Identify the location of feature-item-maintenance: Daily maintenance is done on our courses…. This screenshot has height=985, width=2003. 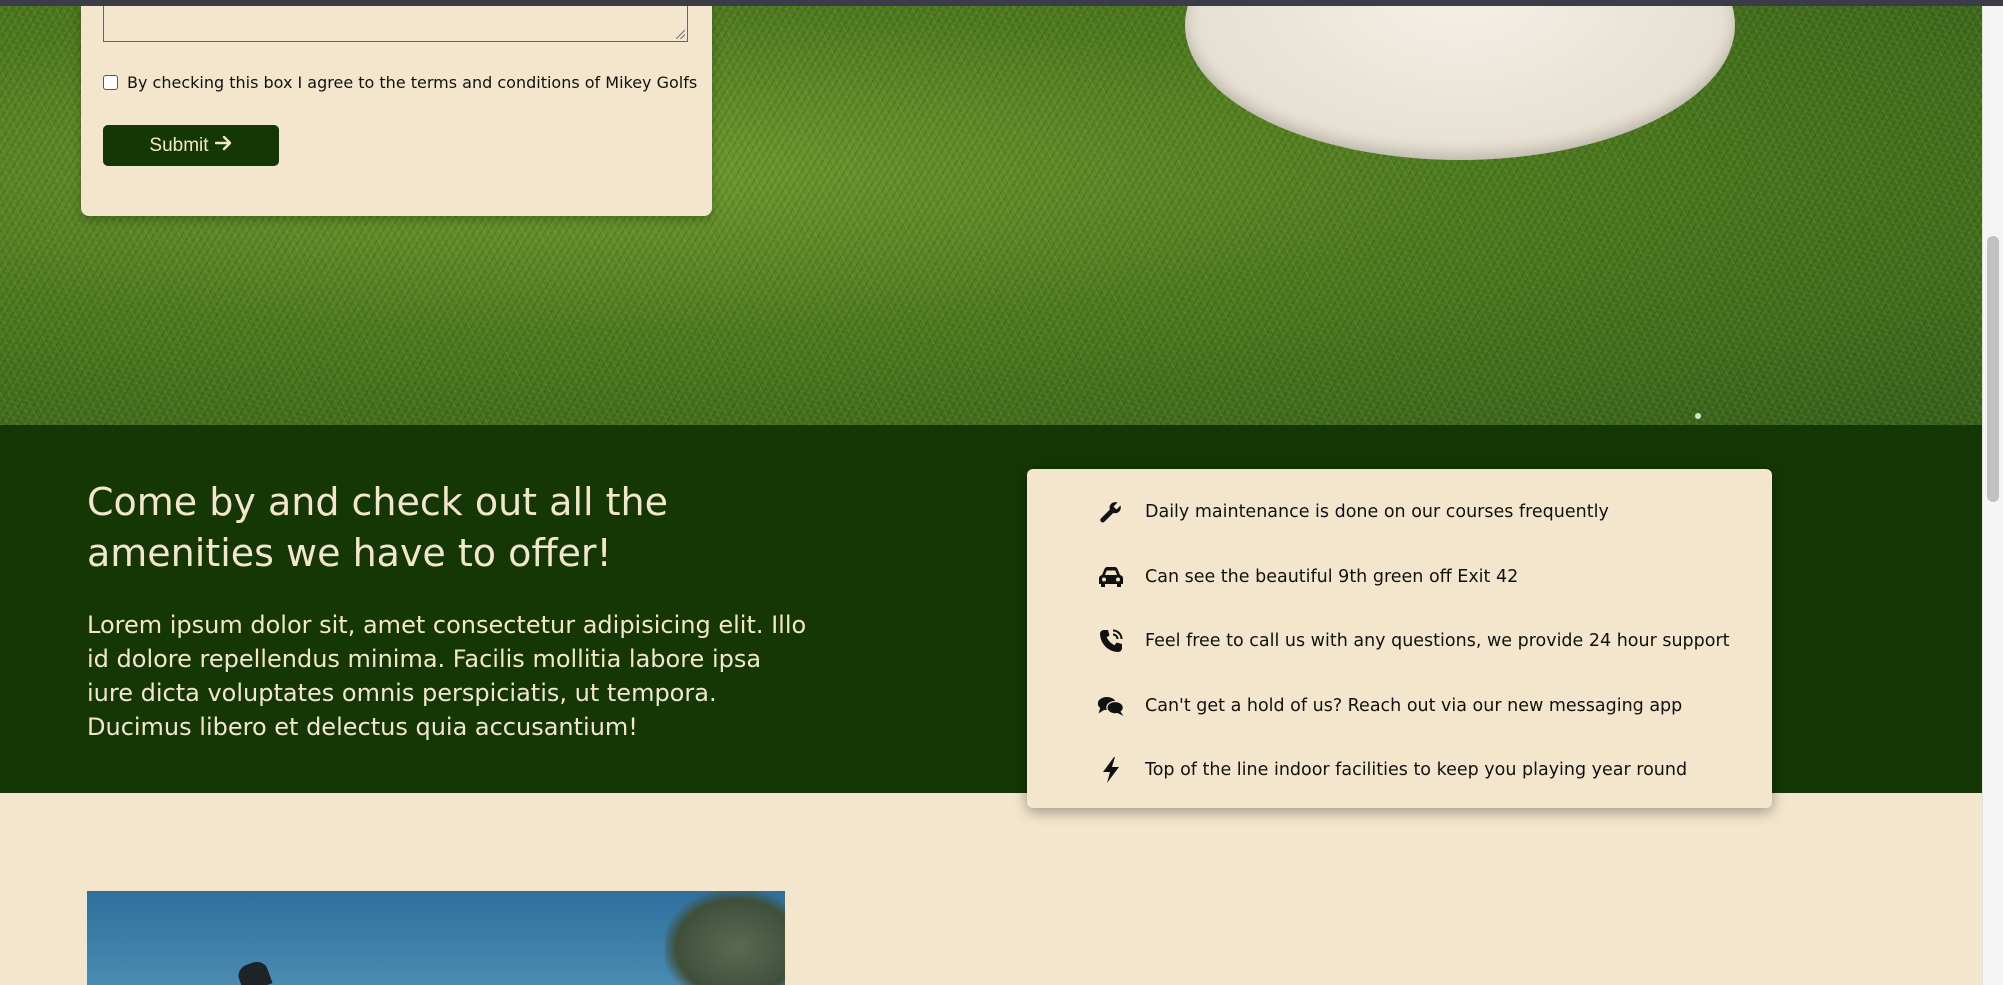
(1353, 512).